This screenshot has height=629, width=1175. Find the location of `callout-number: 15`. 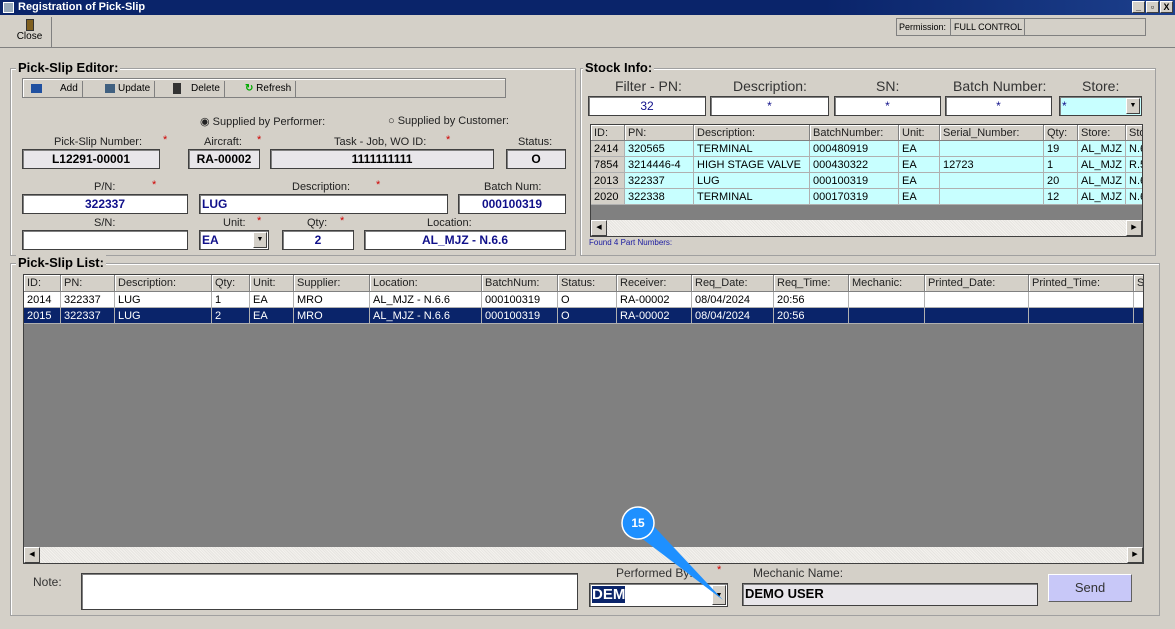

callout-number: 15 is located at coordinates (638, 523).